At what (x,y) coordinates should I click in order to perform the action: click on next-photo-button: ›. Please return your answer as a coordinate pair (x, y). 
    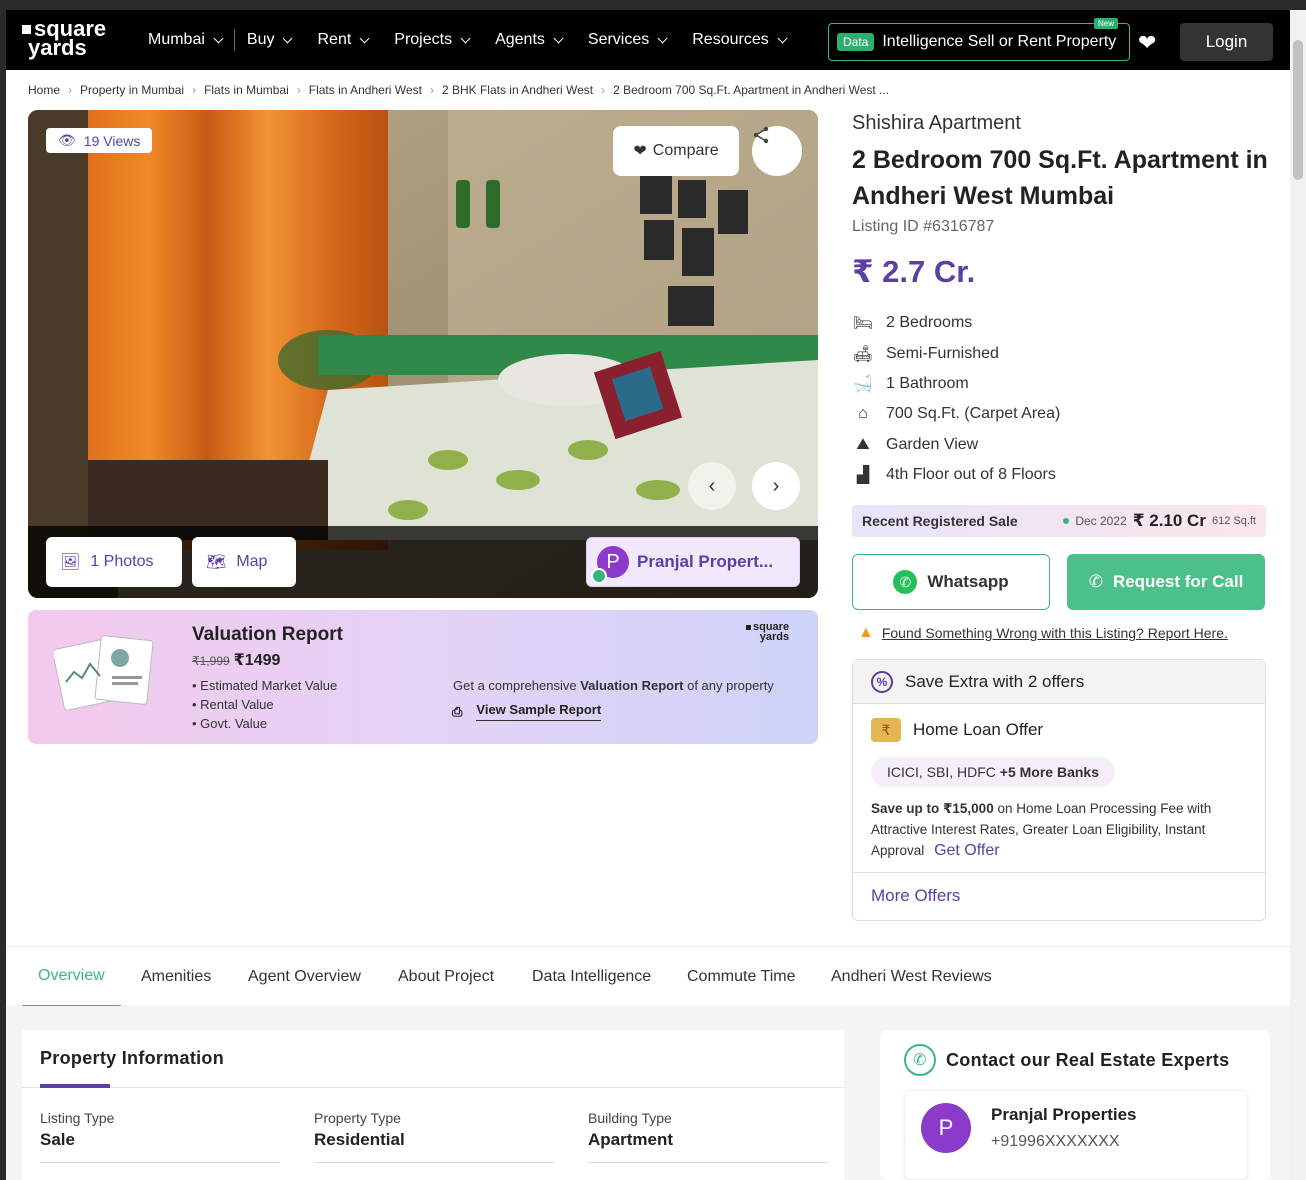
    Looking at the image, I should click on (776, 486).